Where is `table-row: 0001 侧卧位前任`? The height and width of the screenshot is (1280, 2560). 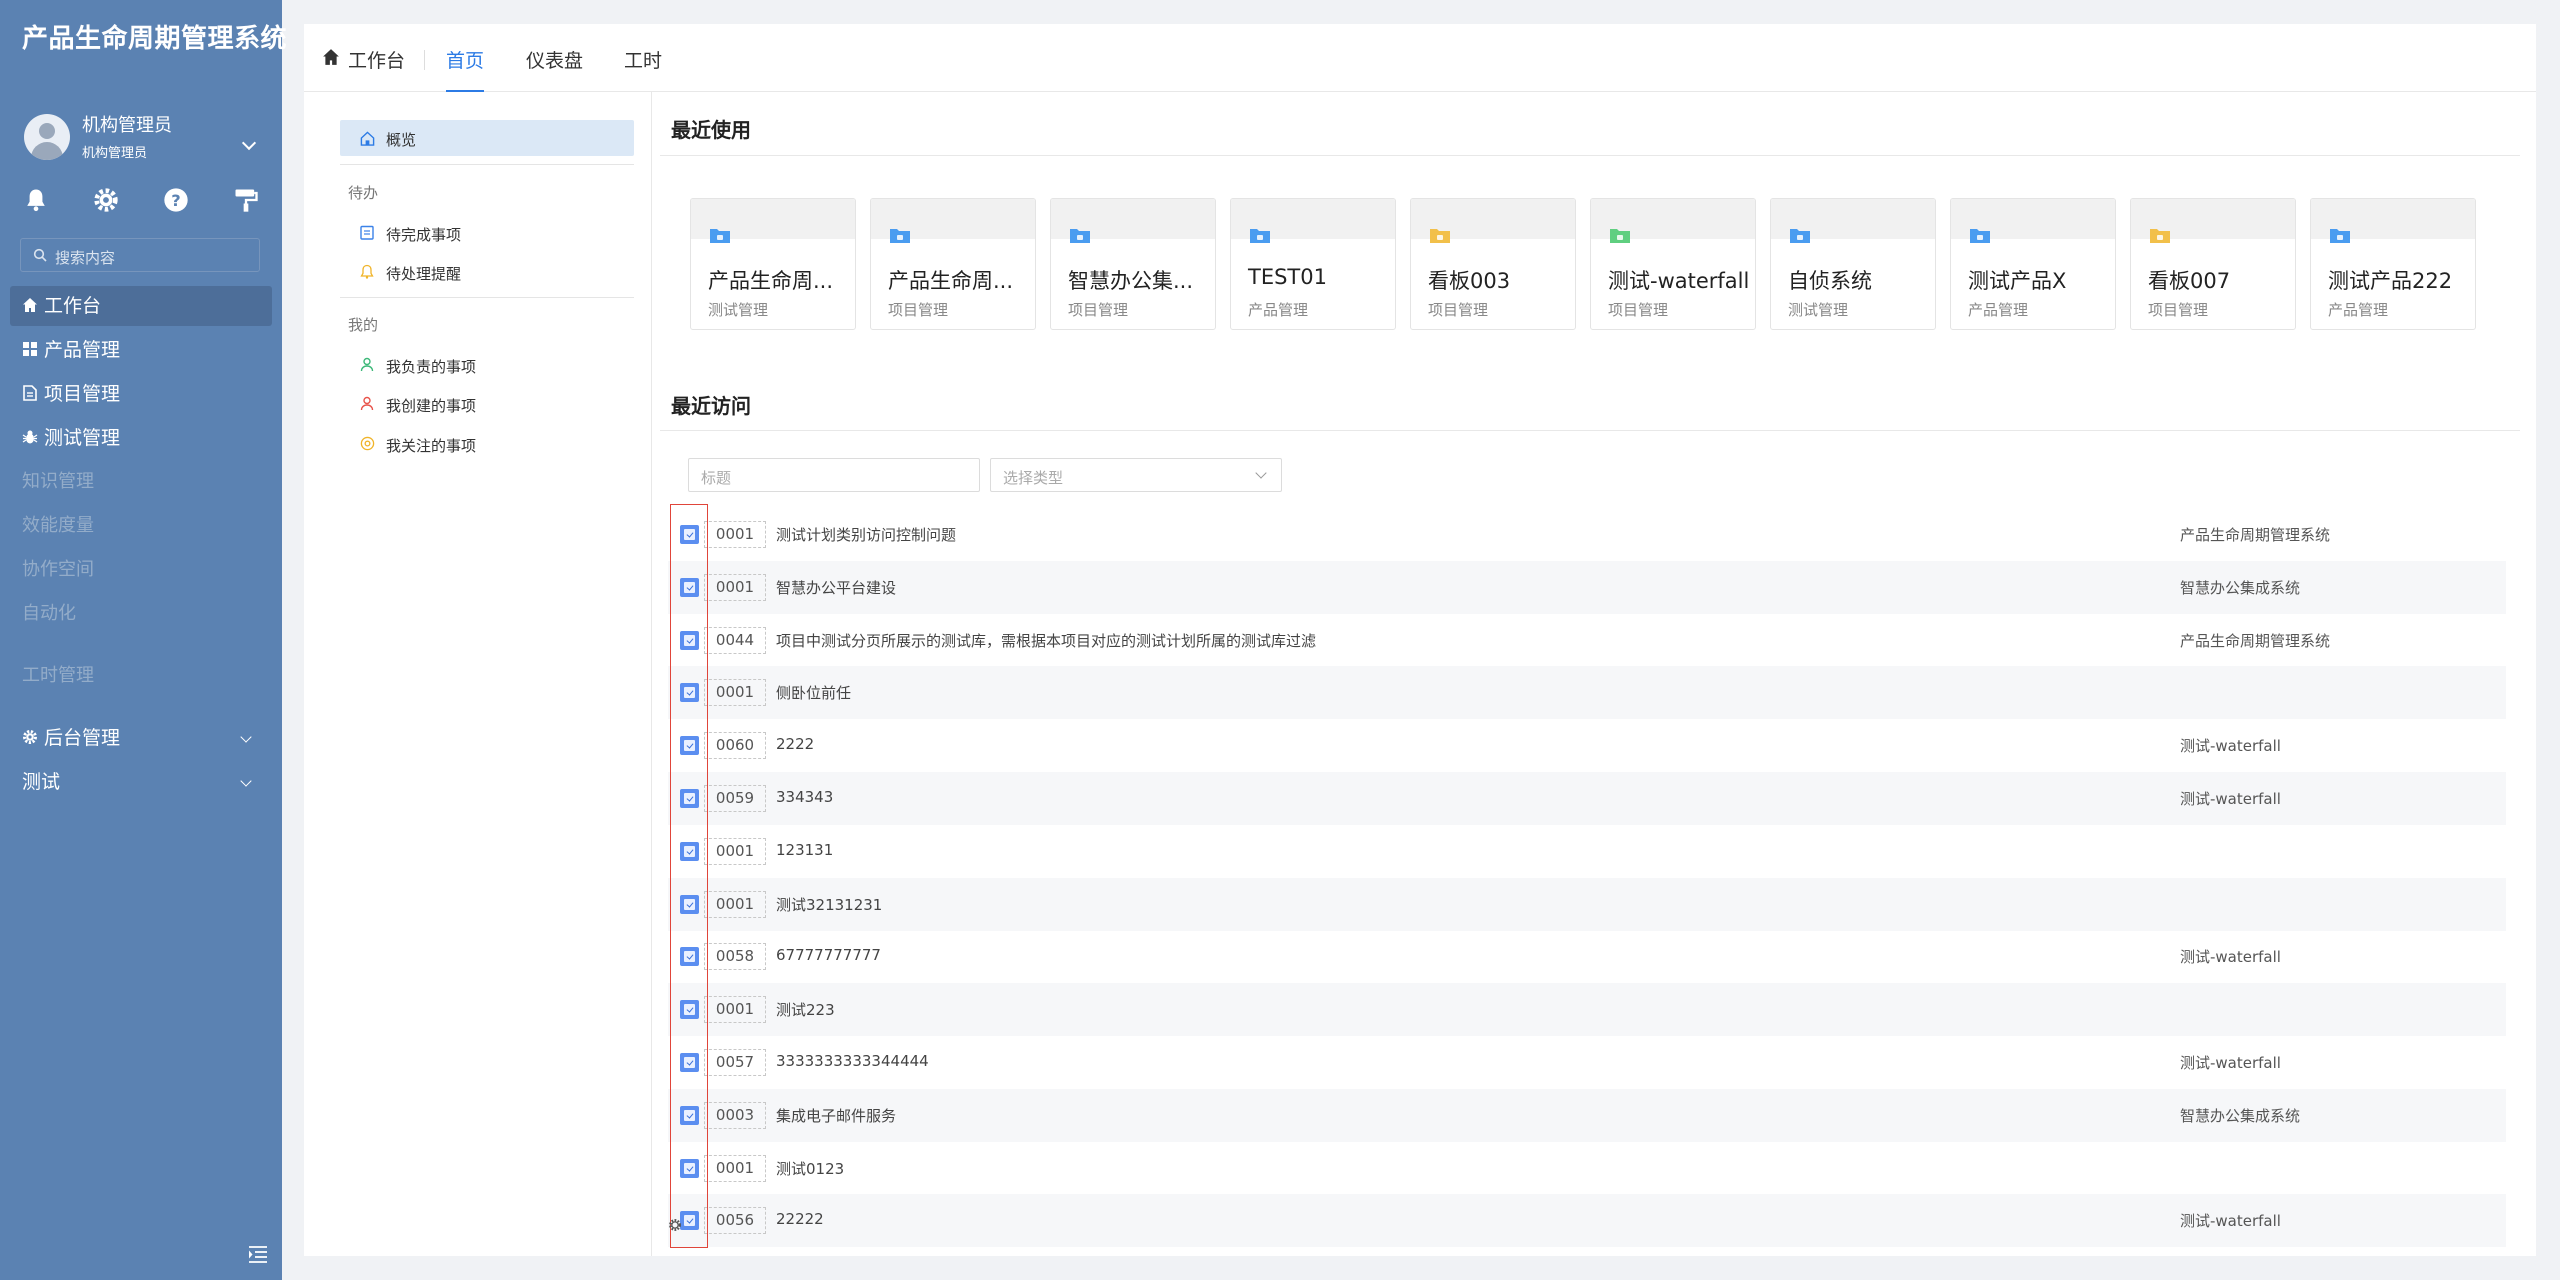
table-row: 0001 侧卧位前任 is located at coordinates (1587, 693).